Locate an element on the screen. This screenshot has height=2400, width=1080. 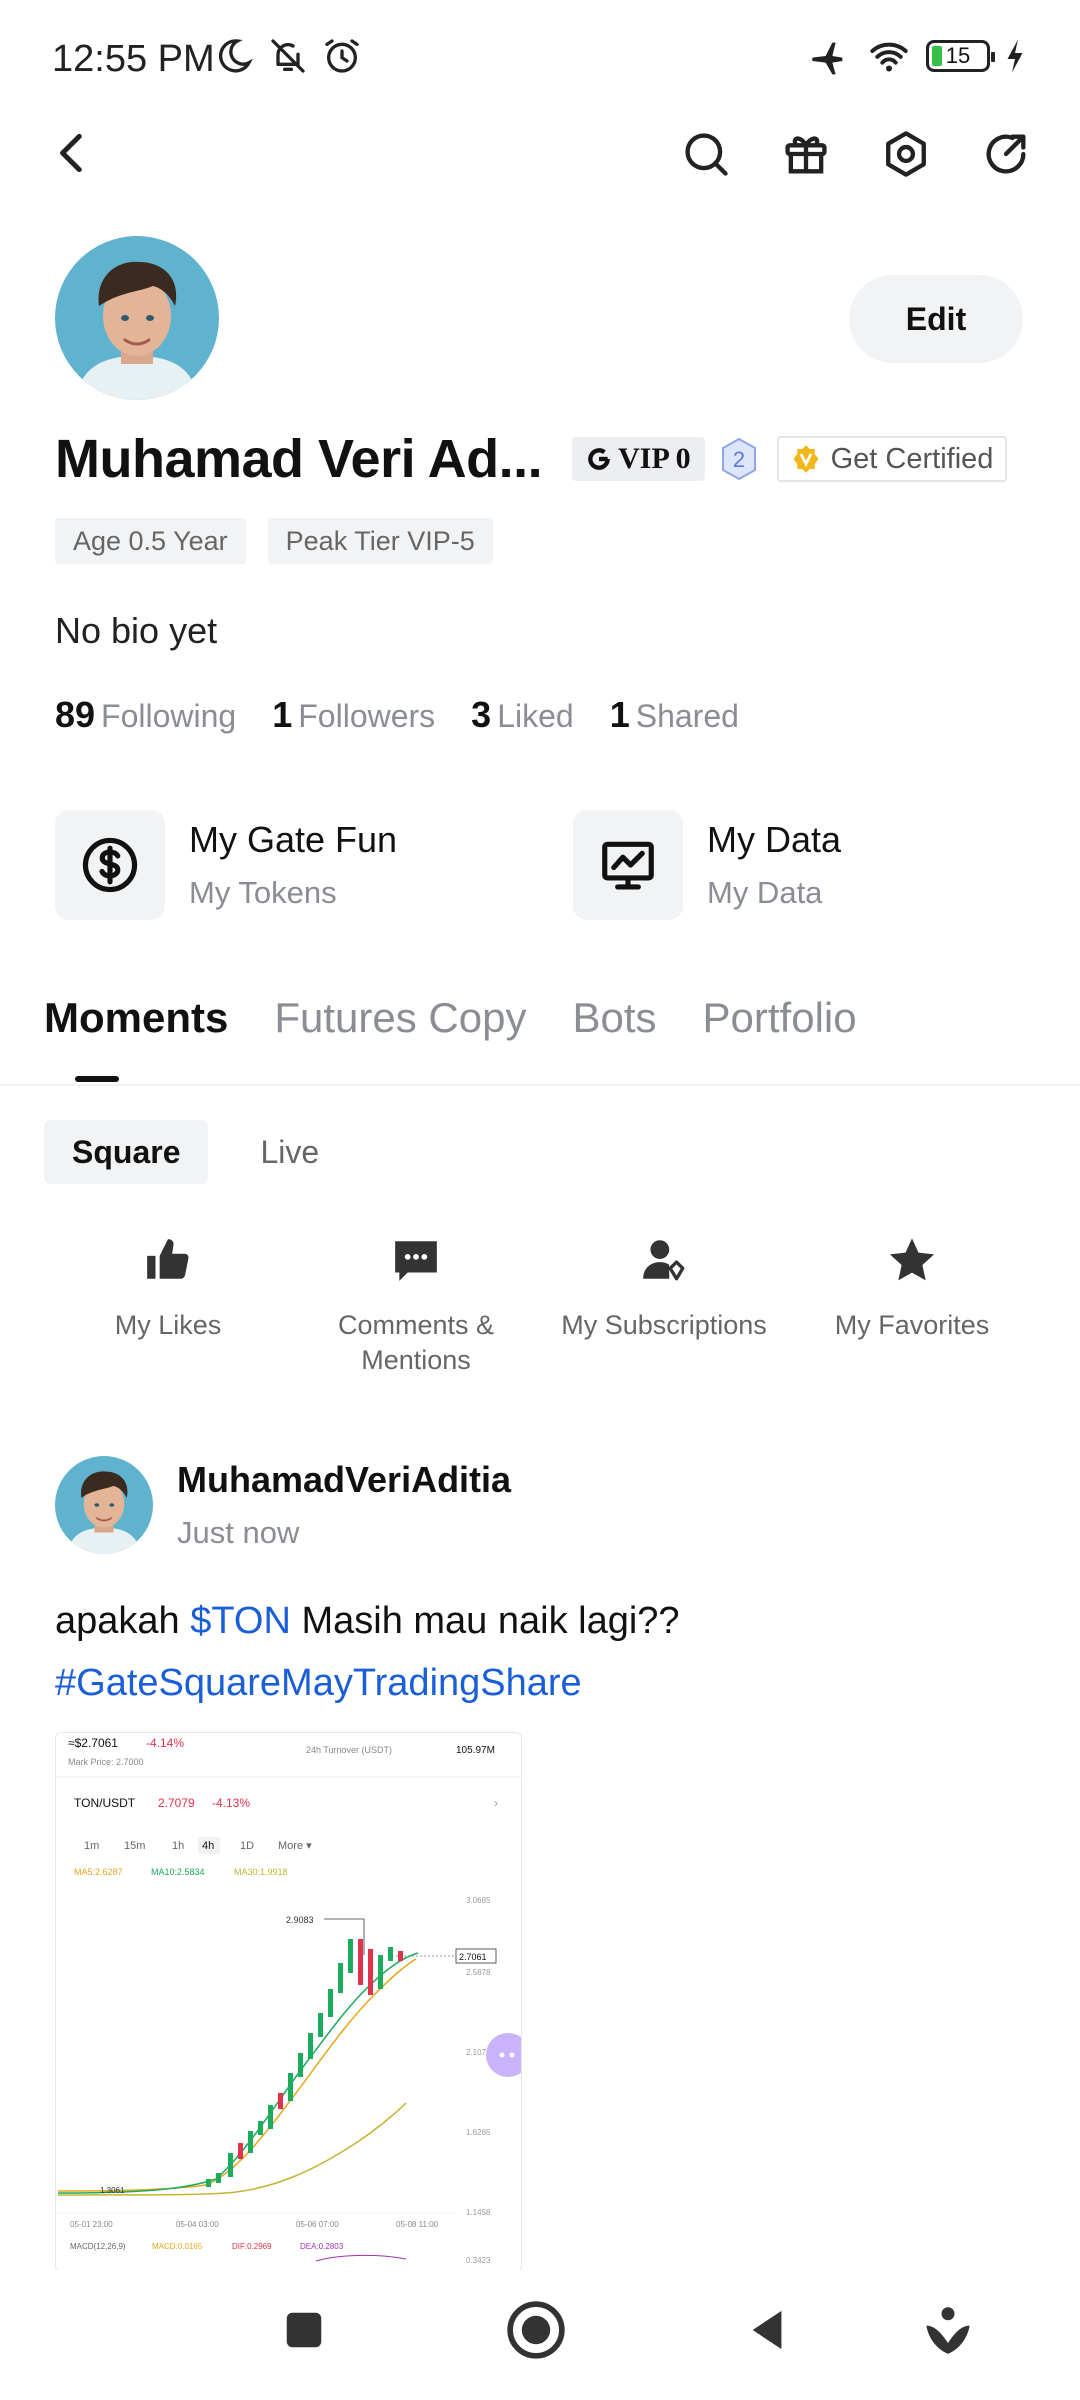
my-likes-button: My Likes is located at coordinates (168, 1305).